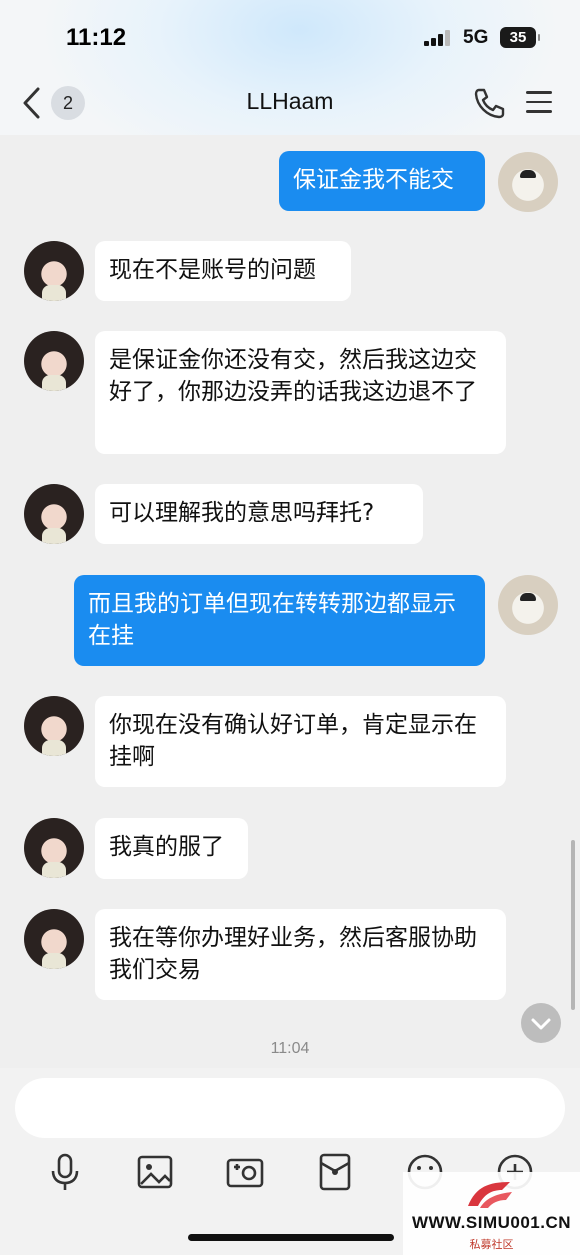 This screenshot has width=580, height=1255. Describe the element at coordinates (489, 103) in the screenshot. I see `phone-icon` at that location.